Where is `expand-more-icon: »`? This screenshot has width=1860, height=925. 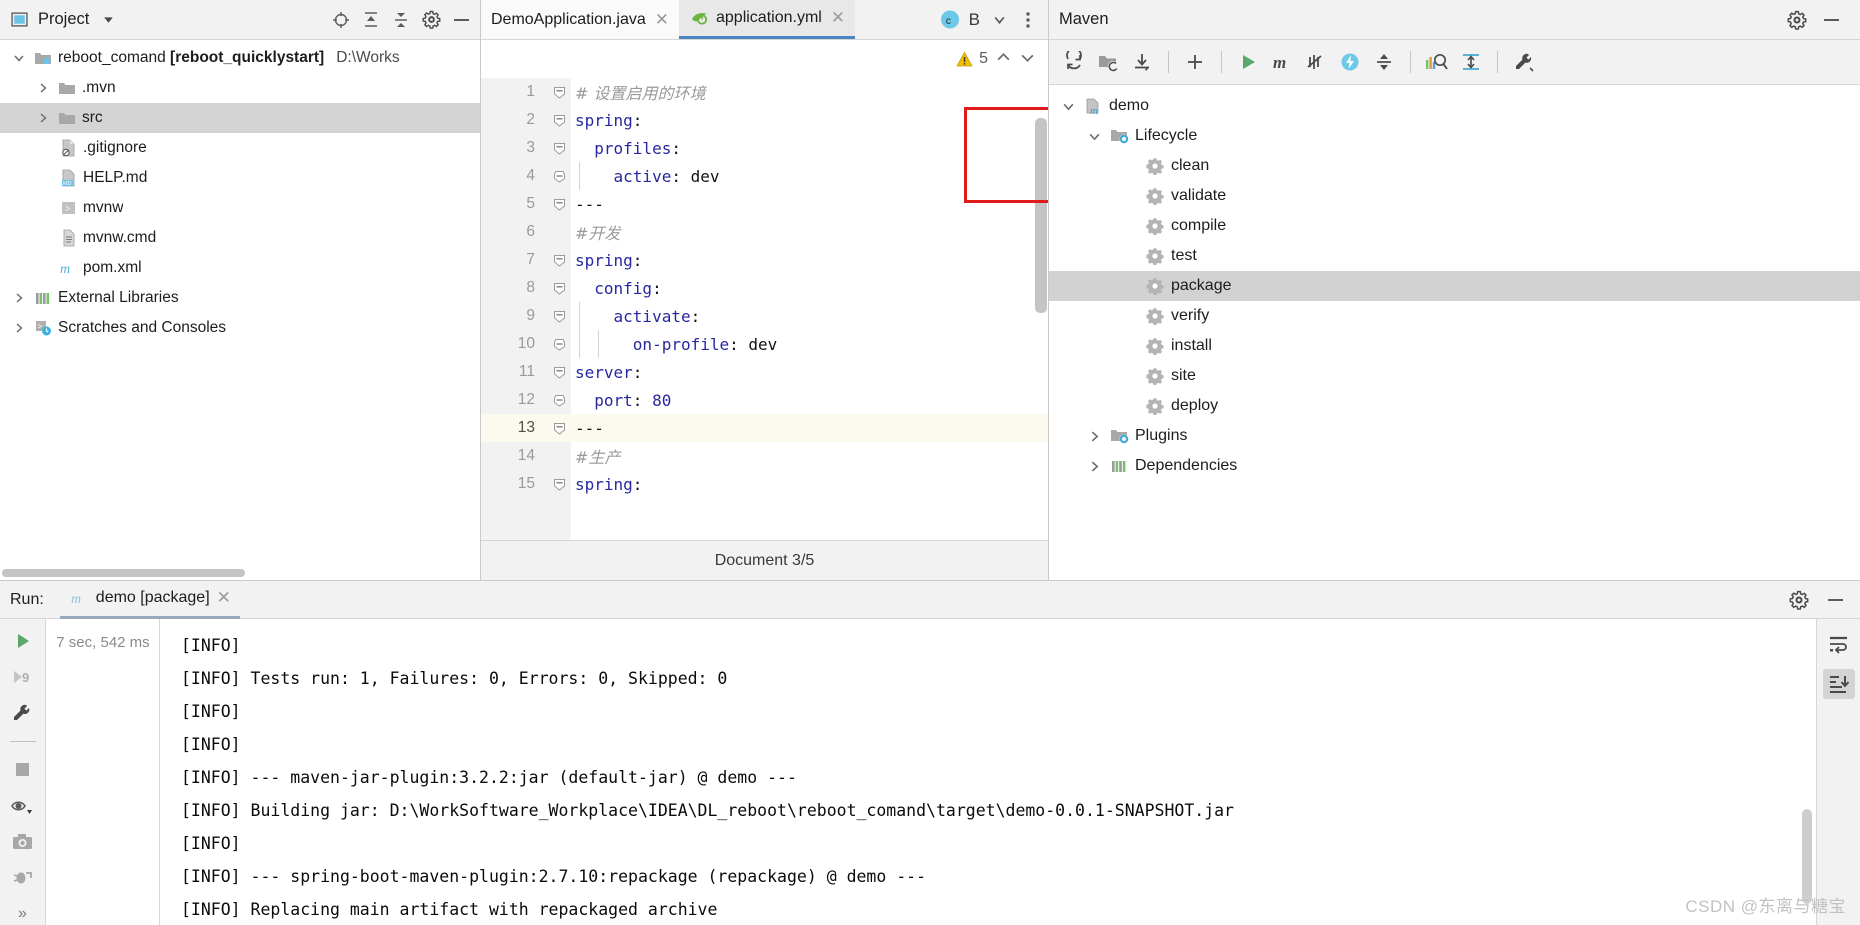 expand-more-icon: » is located at coordinates (23, 913).